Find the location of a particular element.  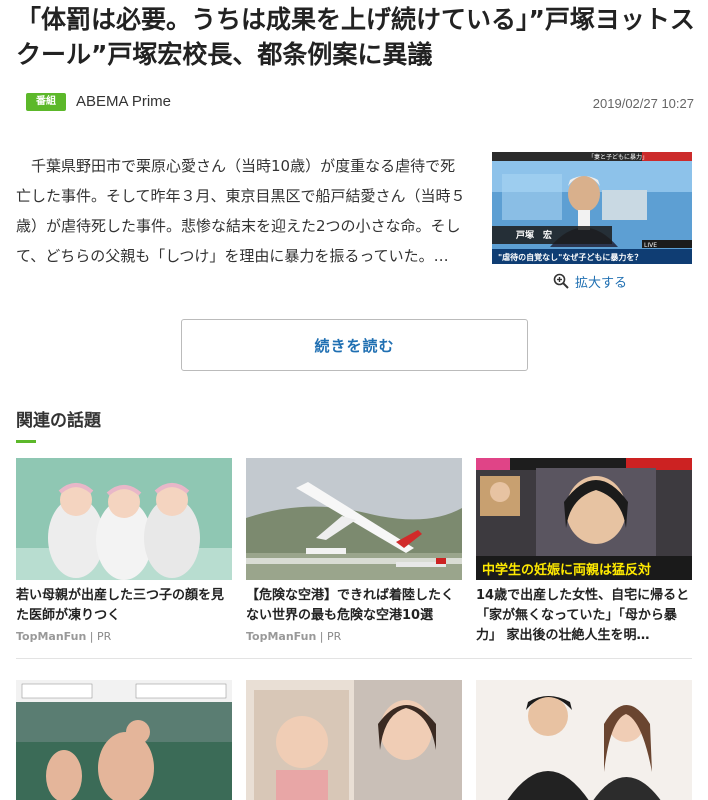

thumb-bottom-caption: "虐待の自覚なし"なぜ子どもに暴力を？ is located at coordinates (570, 257).